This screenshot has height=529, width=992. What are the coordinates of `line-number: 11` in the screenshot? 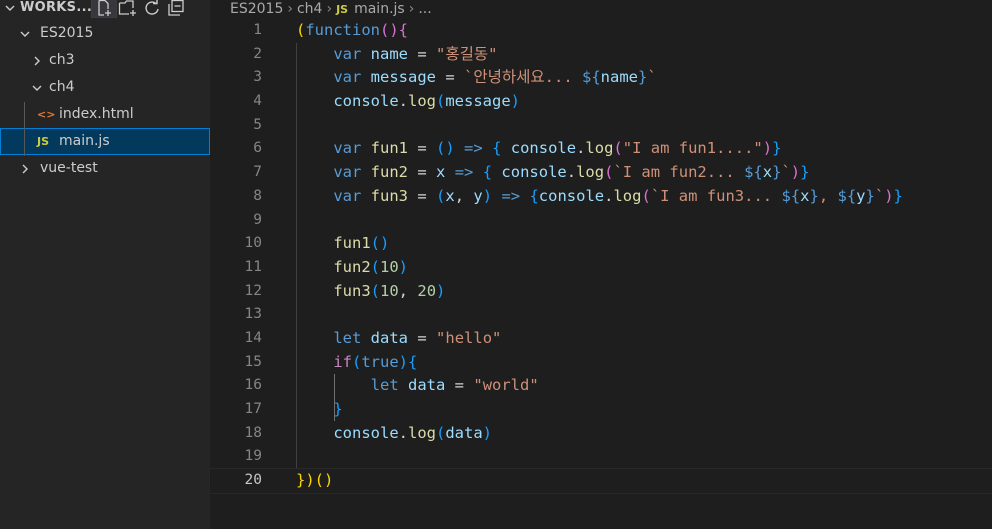 It's located at (253, 266).